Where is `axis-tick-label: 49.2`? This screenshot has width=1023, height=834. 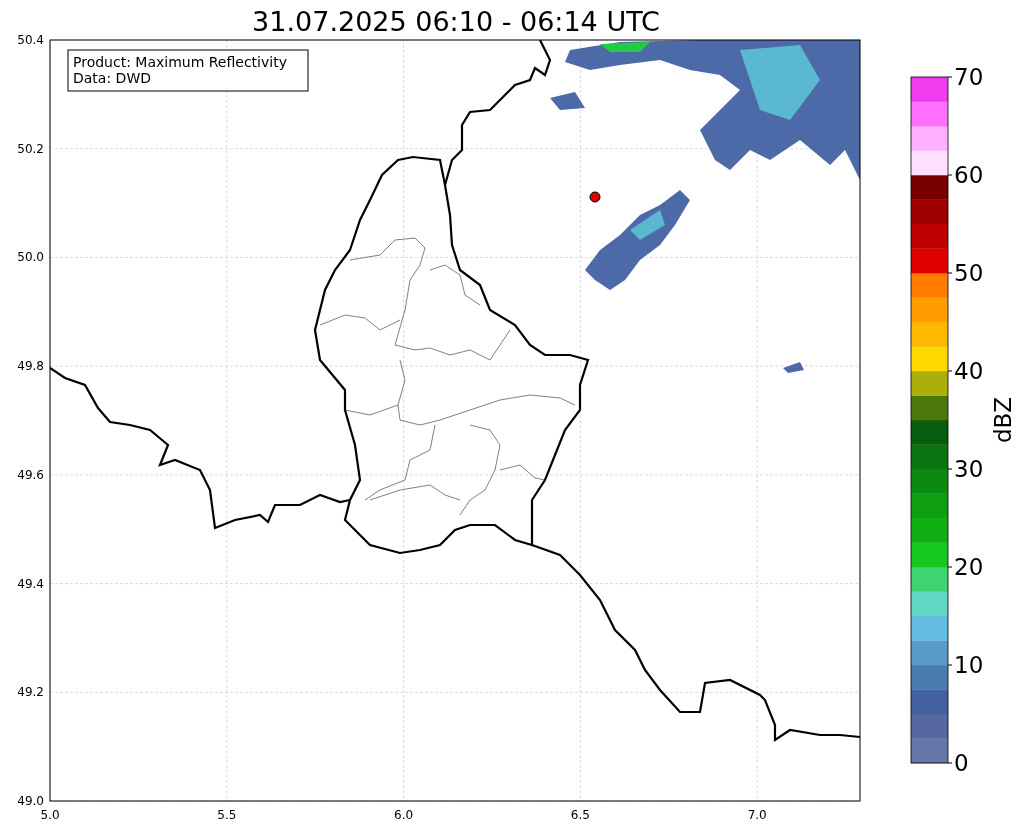
axis-tick-label: 49.2 is located at coordinates (30, 692).